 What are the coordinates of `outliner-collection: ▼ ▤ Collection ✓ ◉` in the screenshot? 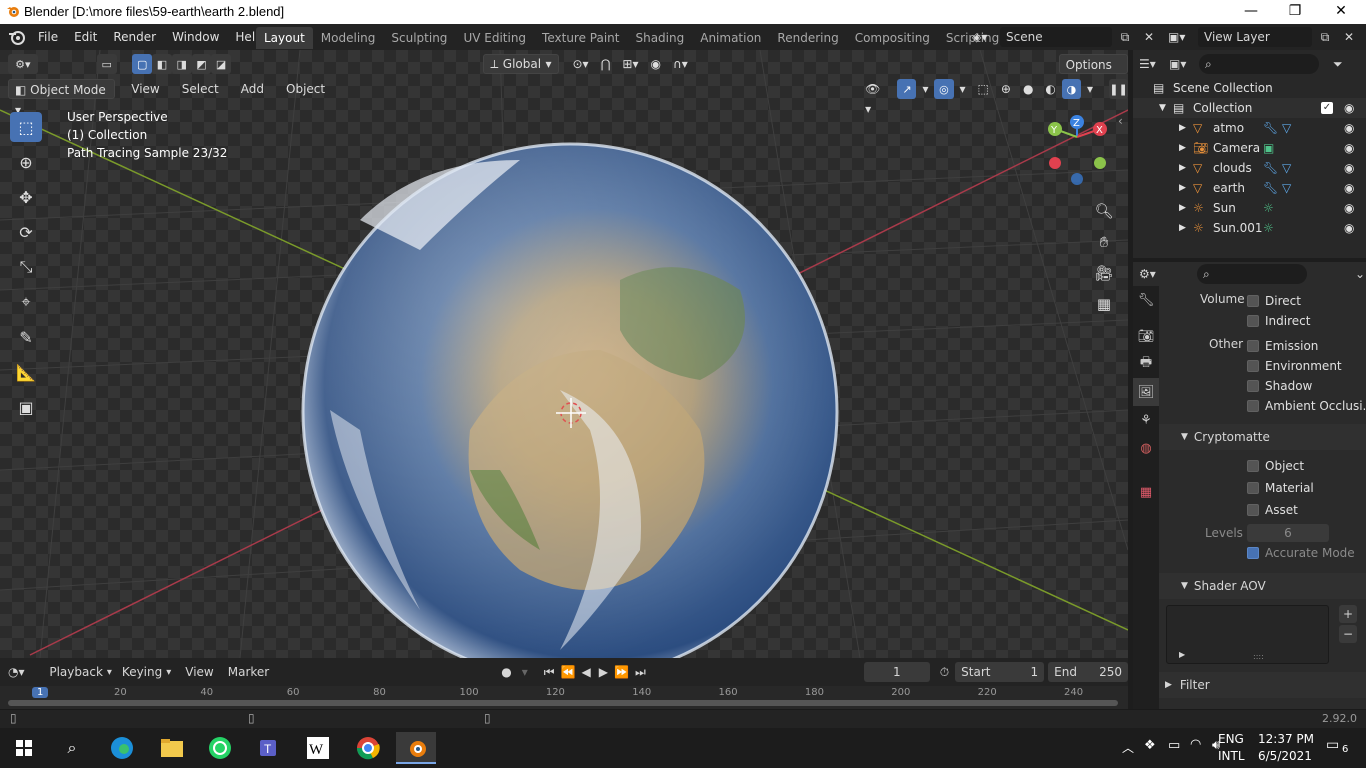 It's located at (1249, 108).